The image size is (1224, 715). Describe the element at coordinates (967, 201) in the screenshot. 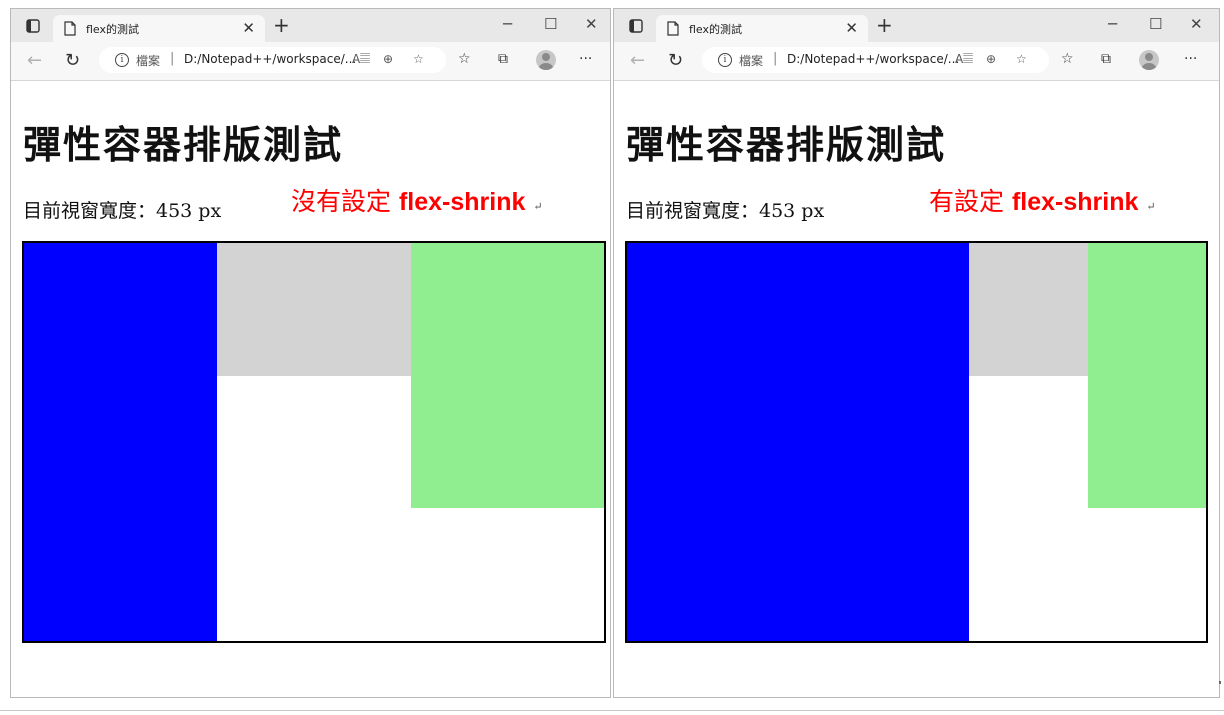

I see `note-prefix: 有設定` at that location.